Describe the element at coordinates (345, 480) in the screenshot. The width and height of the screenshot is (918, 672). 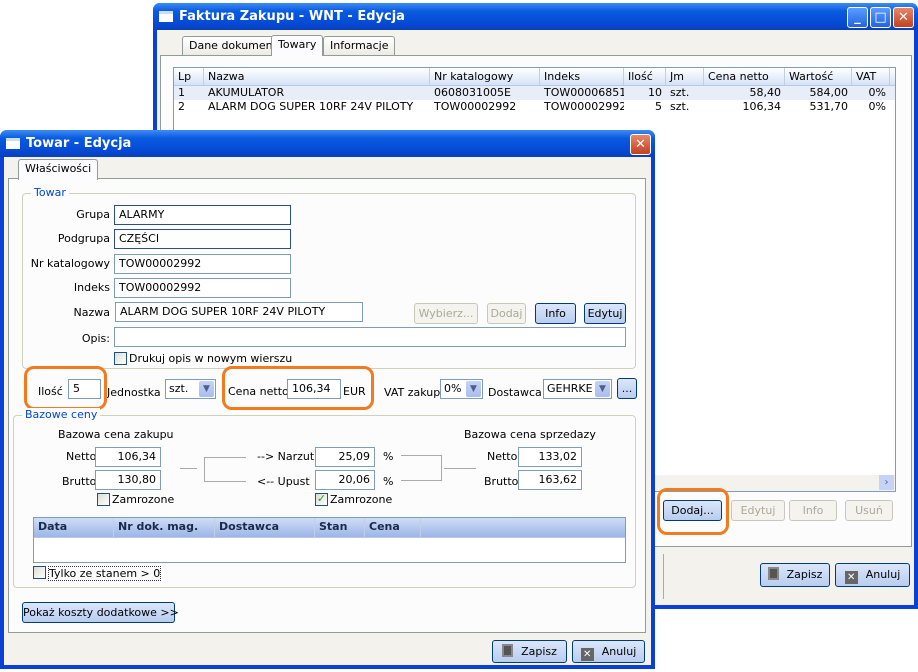
I see `upust-field: 20,06` at that location.